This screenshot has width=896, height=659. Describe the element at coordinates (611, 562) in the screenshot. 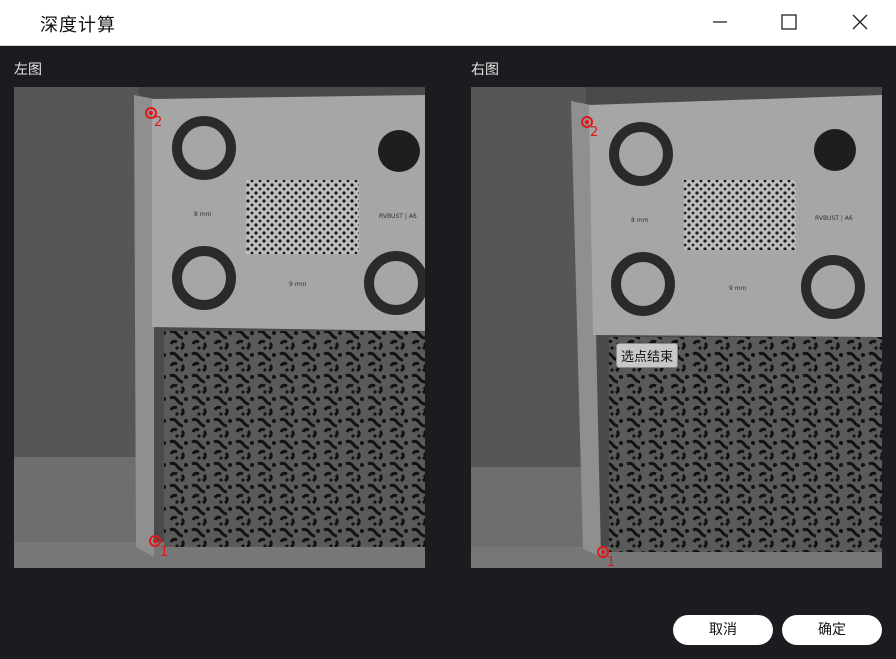

I see `right-marker-1: 1` at that location.